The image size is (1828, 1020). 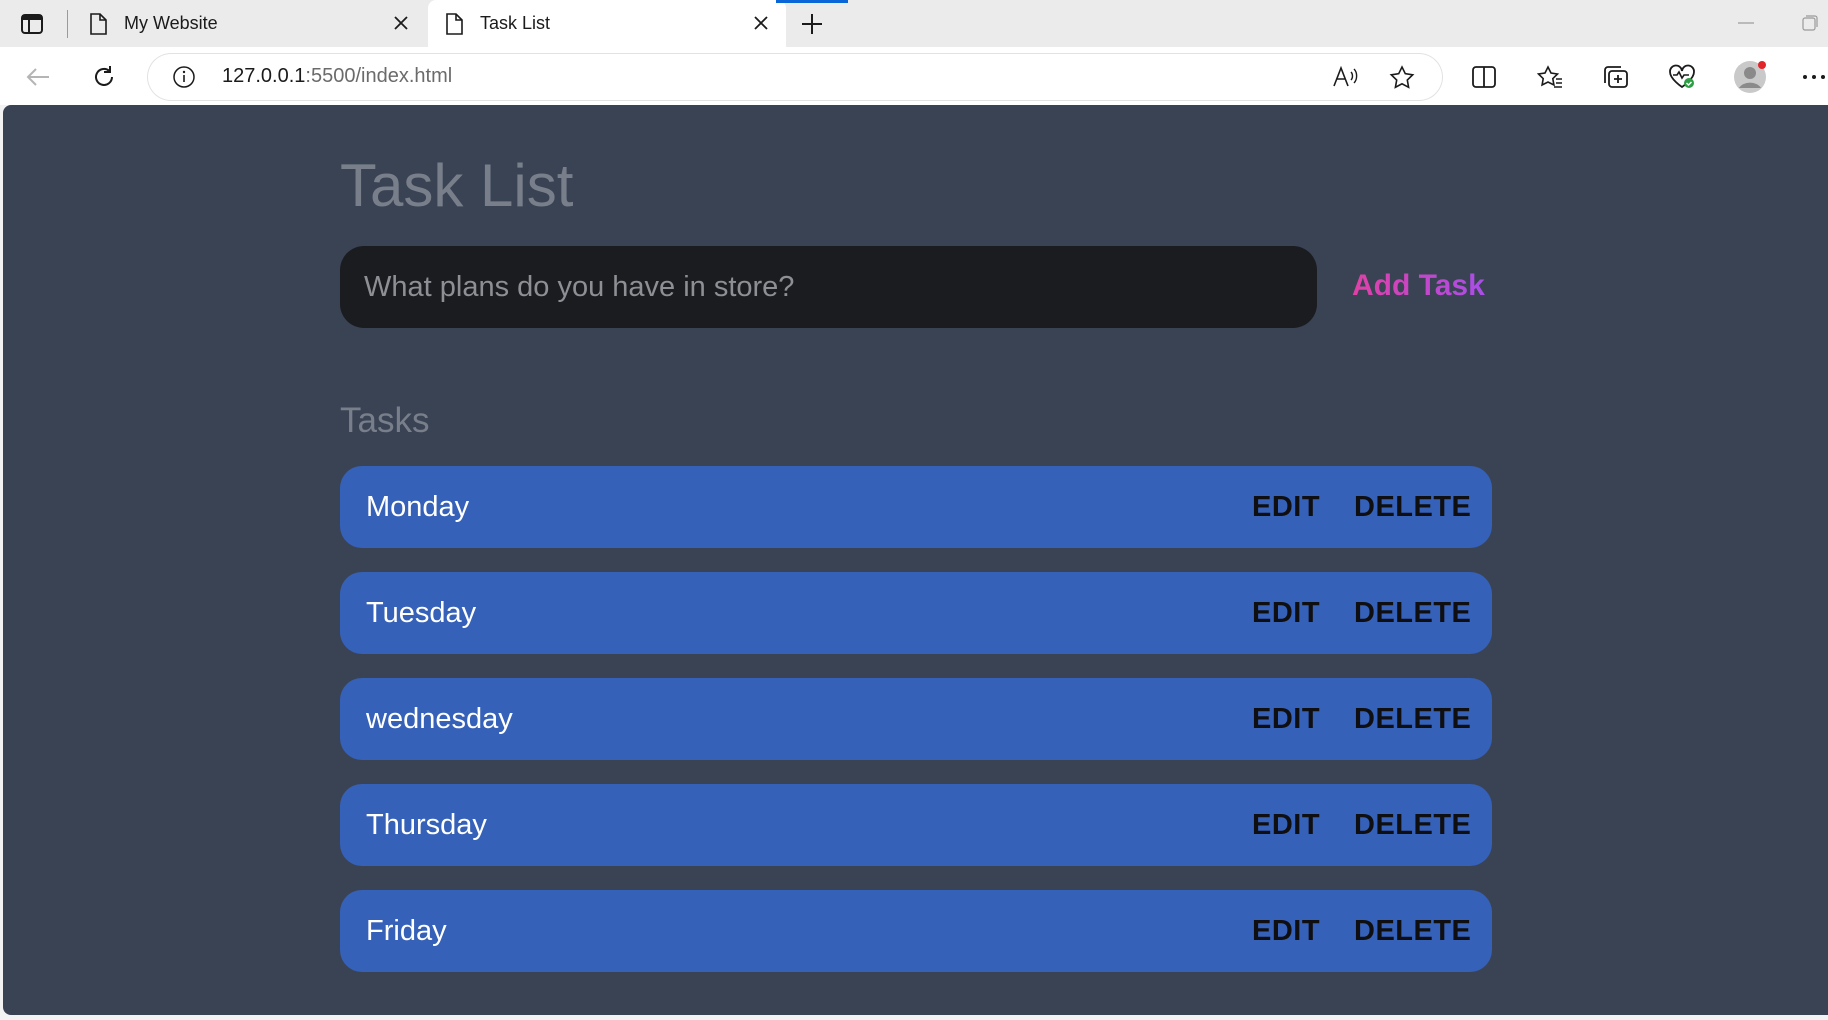 I want to click on url-host: 127.0.0.1, so click(x=264, y=76).